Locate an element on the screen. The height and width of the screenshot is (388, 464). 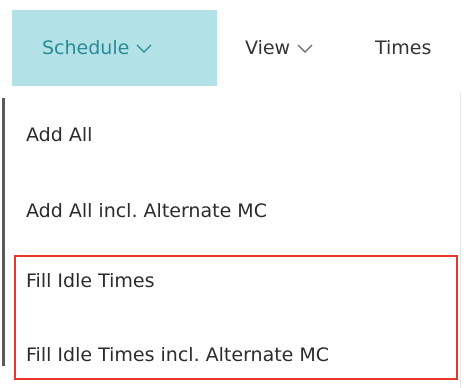
left-edge-bar is located at coordinates (3, 232).